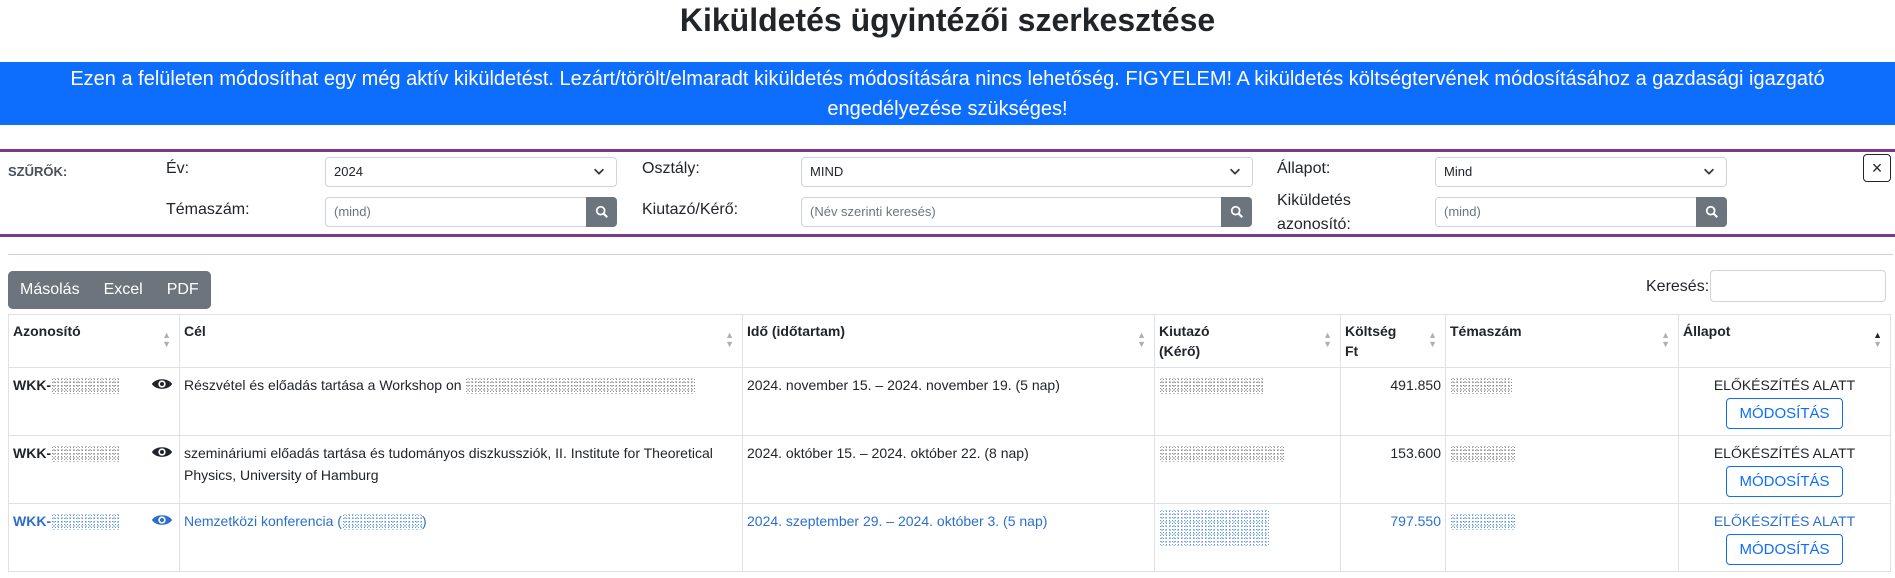  I want to click on trip-id-label-line2: azonosító:, so click(1314, 224).